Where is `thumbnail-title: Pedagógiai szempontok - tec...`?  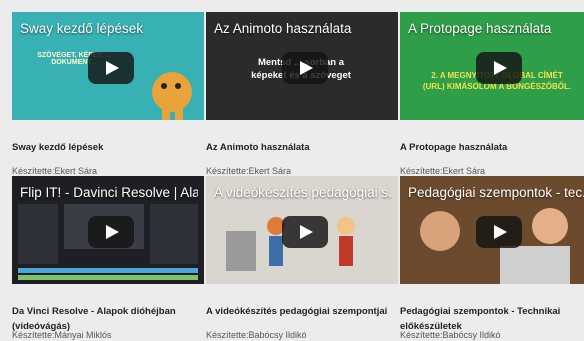 thumbnail-title: Pedagógiai szempontok - tec... is located at coordinates (496, 192).